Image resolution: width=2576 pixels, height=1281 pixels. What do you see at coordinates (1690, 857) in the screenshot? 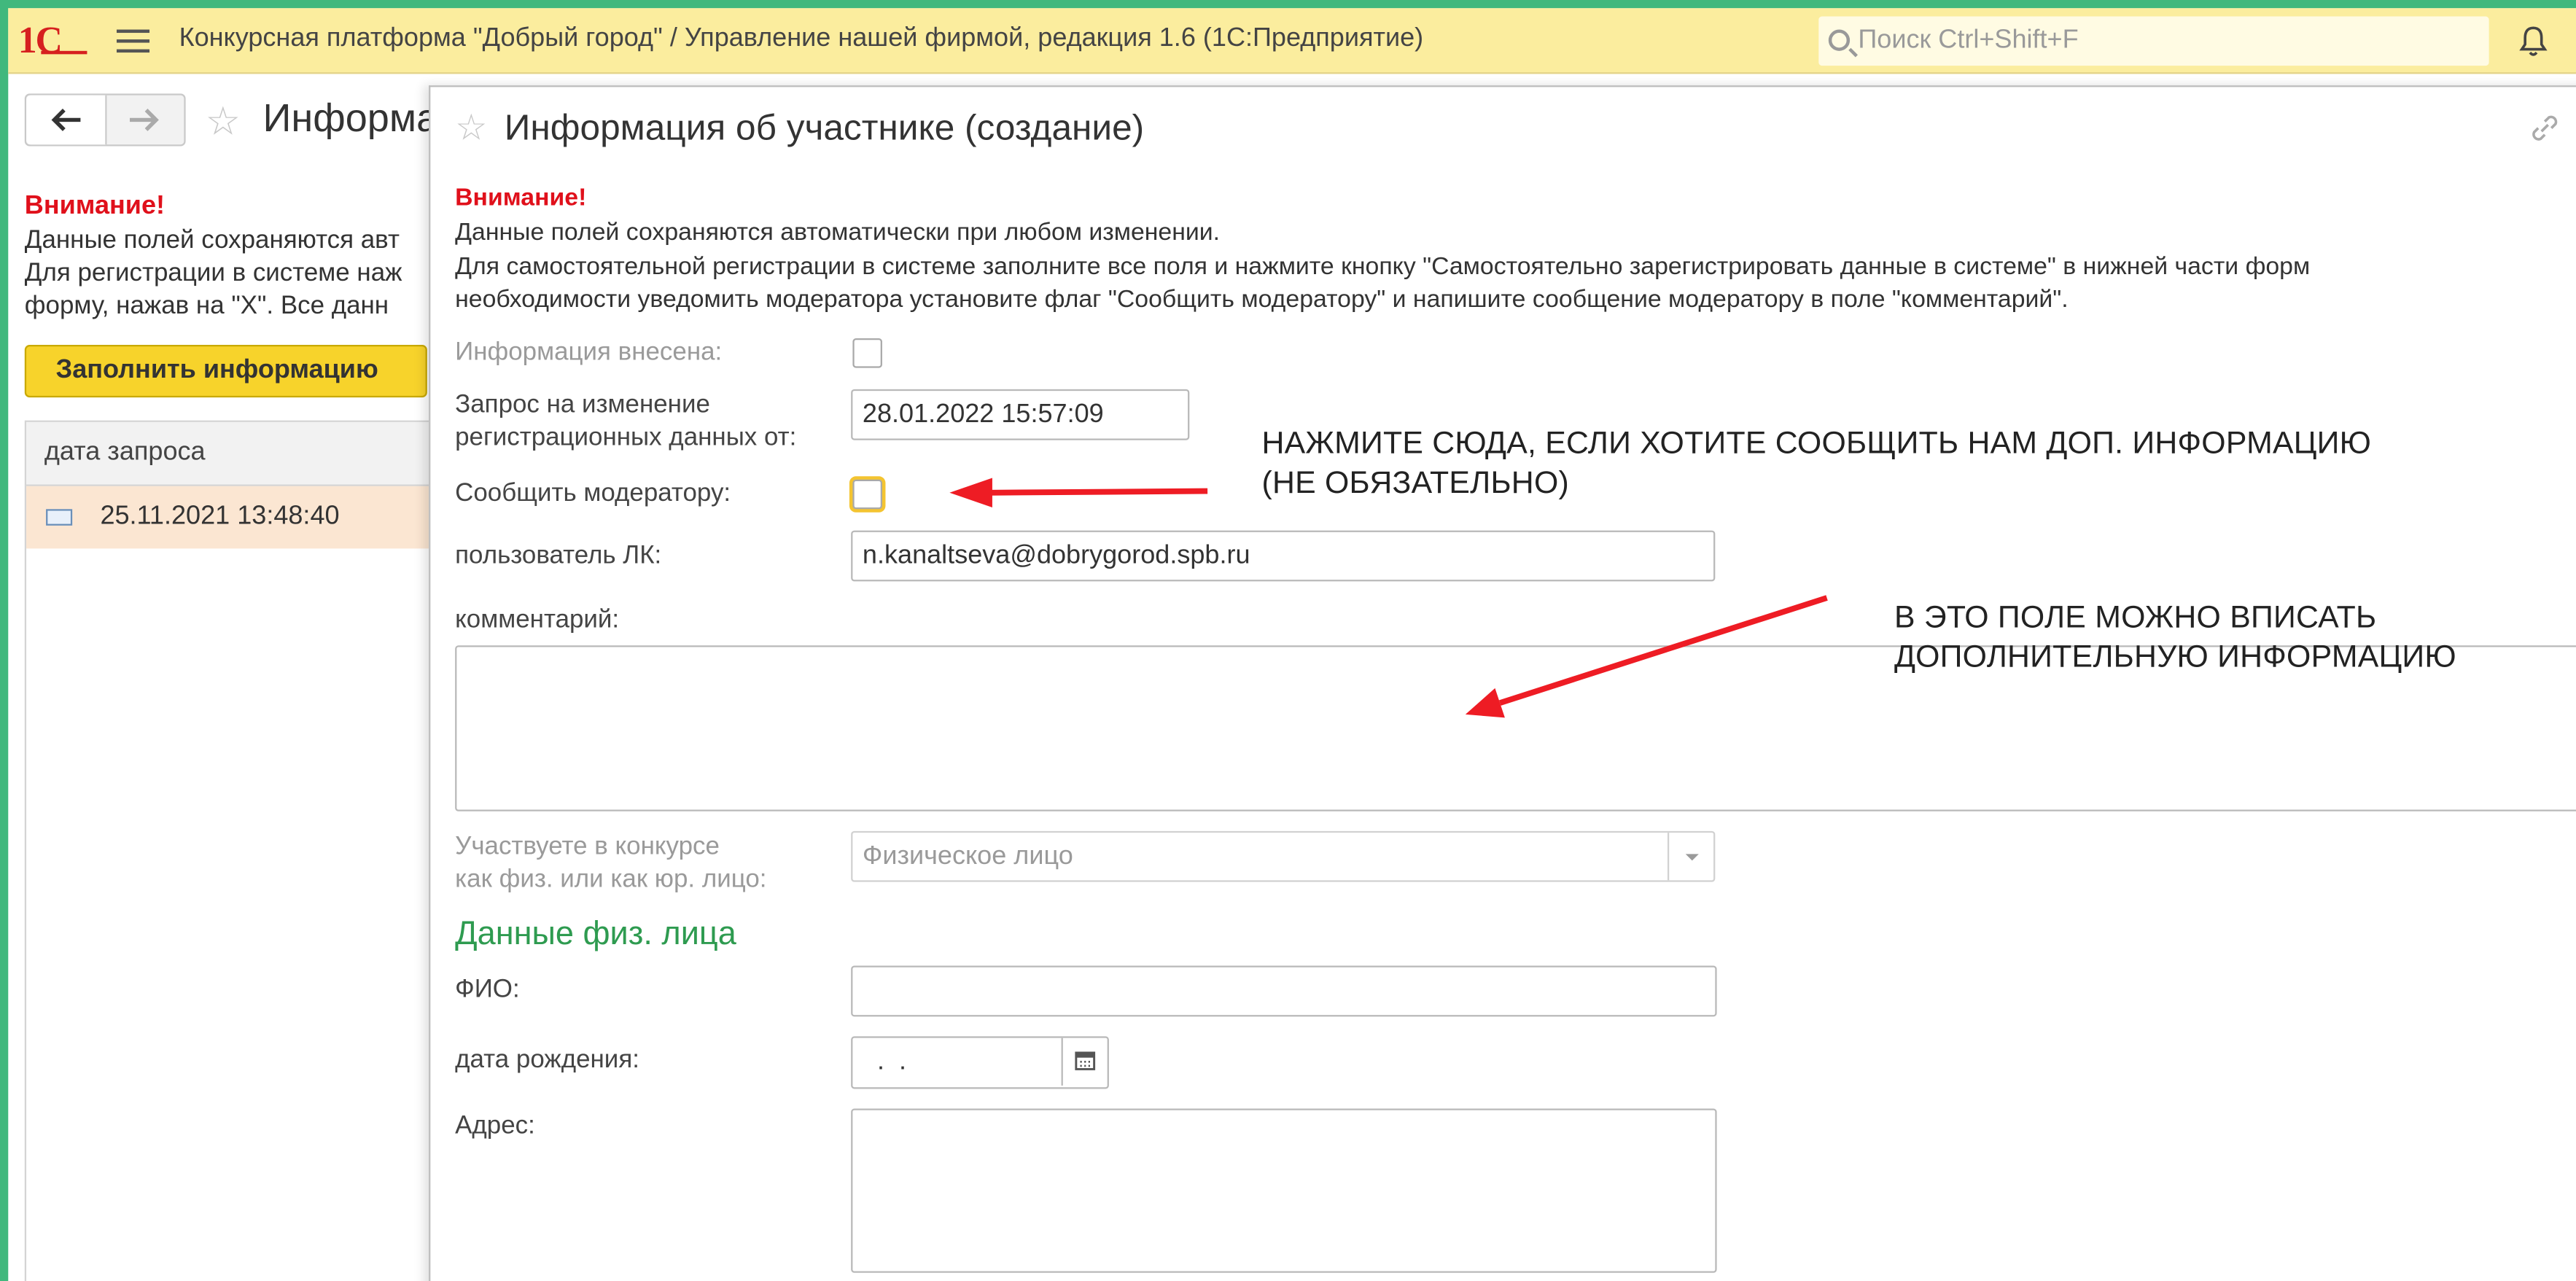
I see `chevron-down-icon` at bounding box center [1690, 857].